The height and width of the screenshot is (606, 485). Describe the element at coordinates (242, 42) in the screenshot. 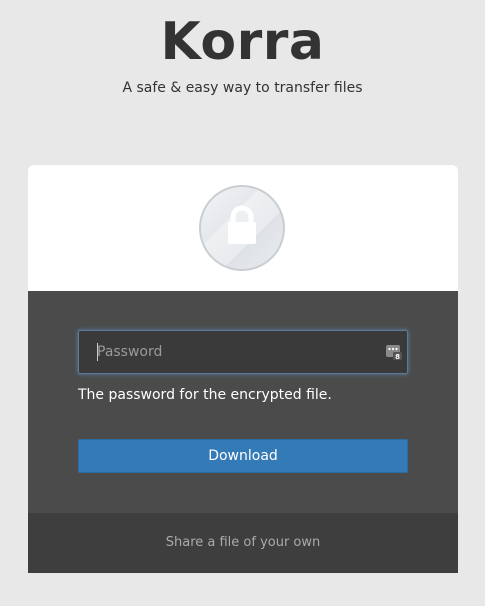

I see `app-title: Korra` at that location.